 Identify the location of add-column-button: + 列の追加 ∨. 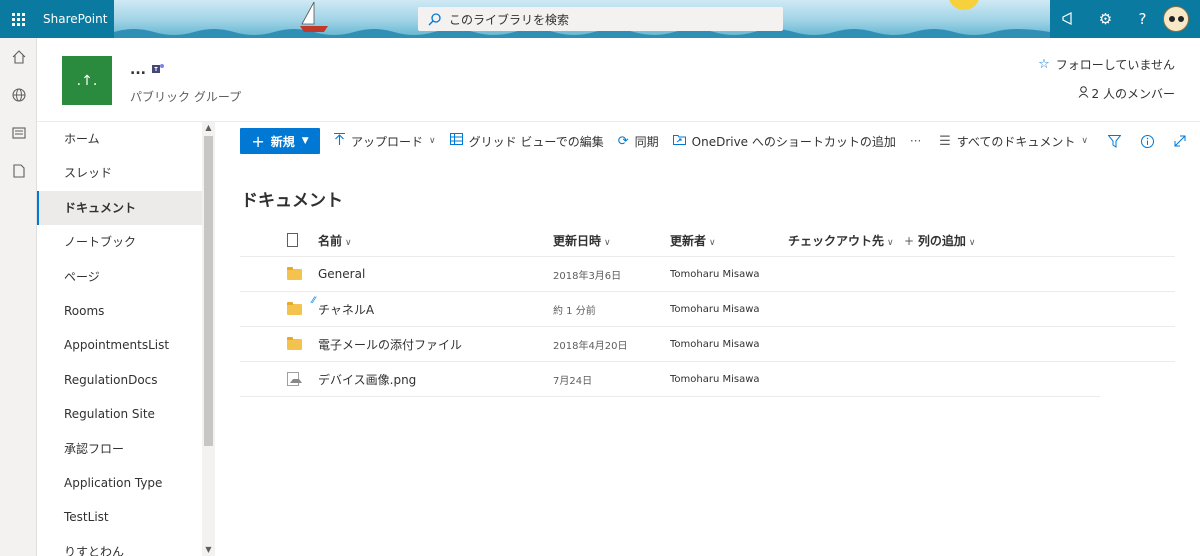
(954, 240).